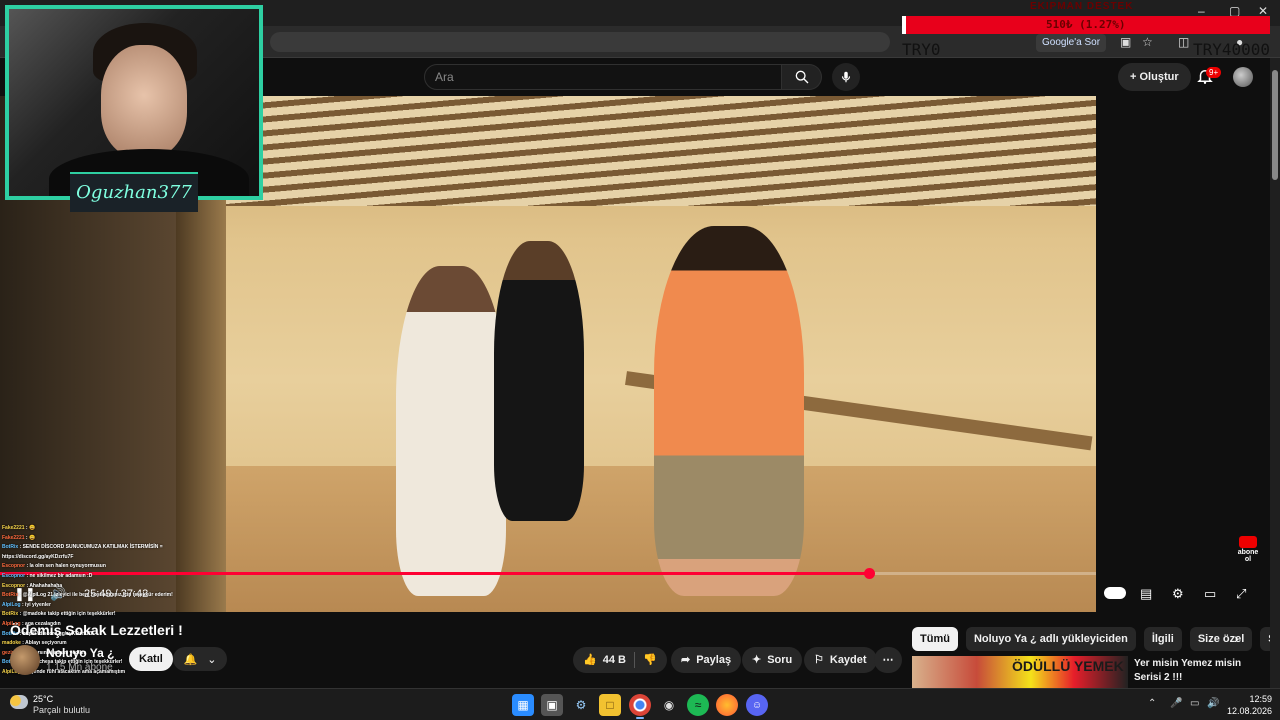 The width and height of the screenshot is (1280, 720). What do you see at coordinates (1221, 639) in the screenshot?
I see `chip-for-you: Size özel` at bounding box center [1221, 639].